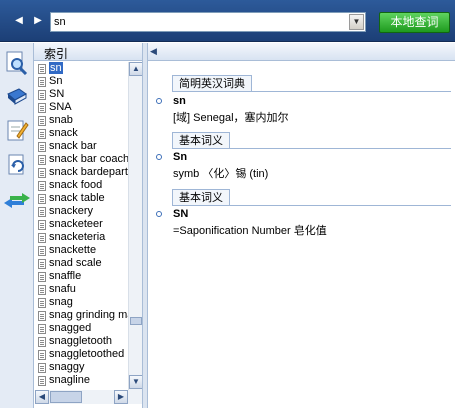 The width and height of the screenshot is (455, 408). I want to click on list-item: snad scale, so click(81, 263).